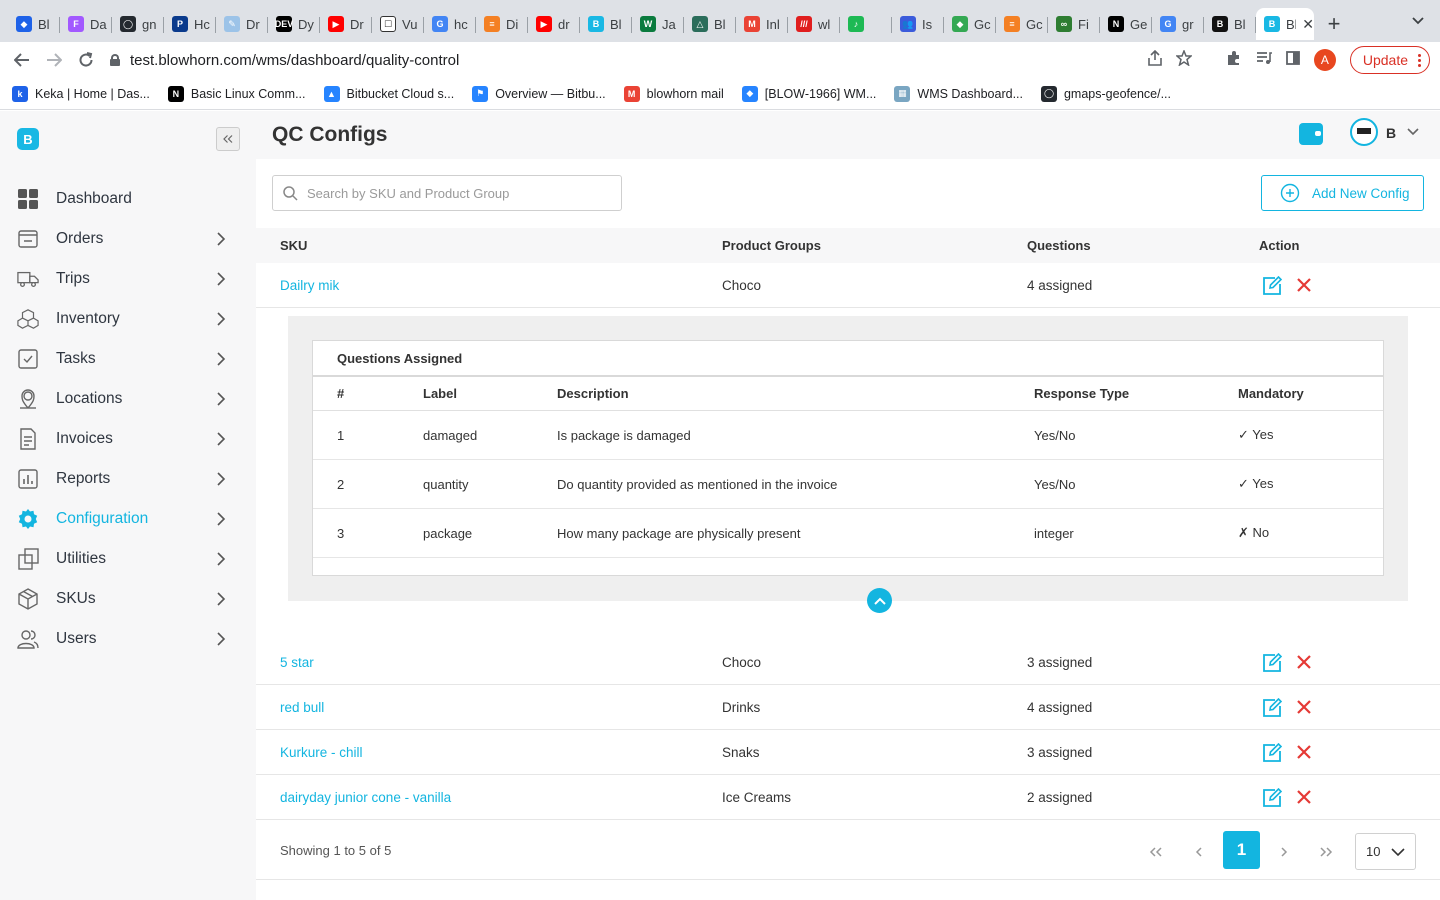  I want to click on browser-profile-avatar: A, so click(1324, 60).